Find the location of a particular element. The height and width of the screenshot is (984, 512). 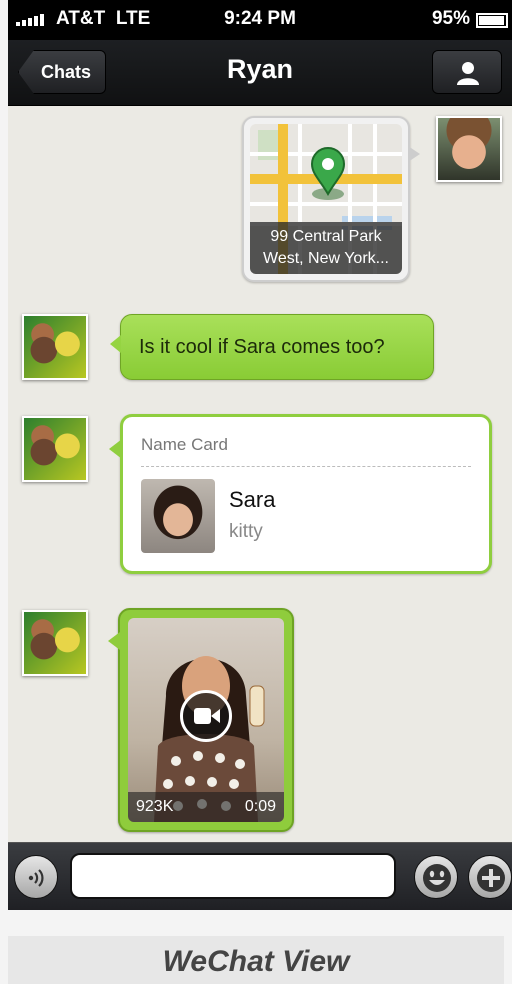

nav-bar: Chats Ryan is located at coordinates (260, 73).